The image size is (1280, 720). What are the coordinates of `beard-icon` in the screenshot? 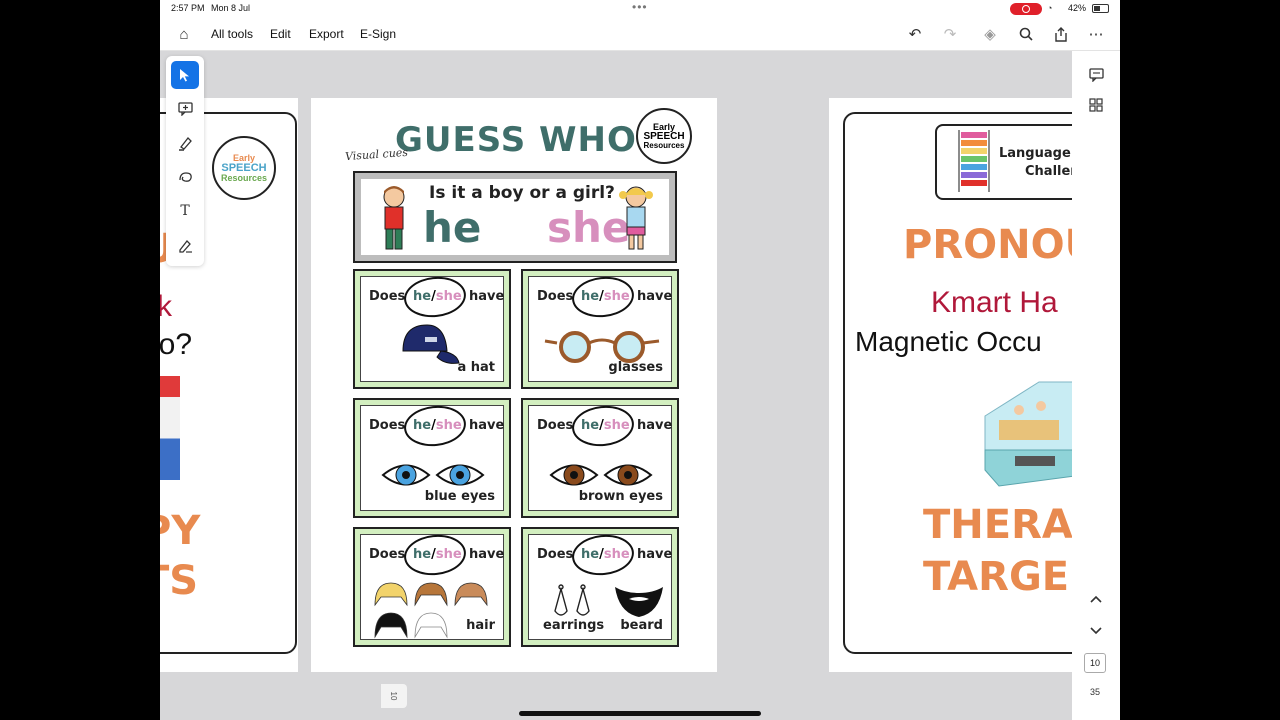 It's located at (639, 602).